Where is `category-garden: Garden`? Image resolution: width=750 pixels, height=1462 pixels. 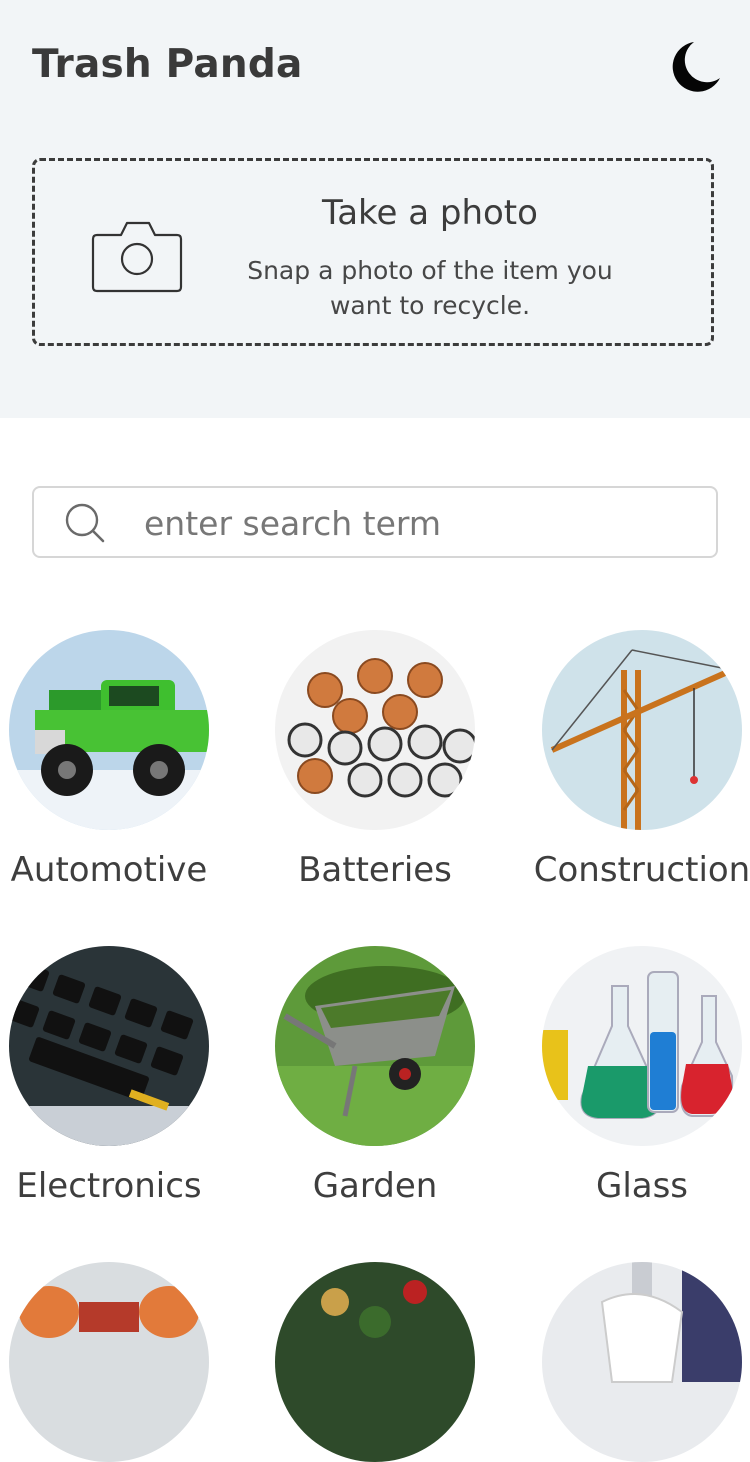 category-garden: Garden is located at coordinates (375, 1076).